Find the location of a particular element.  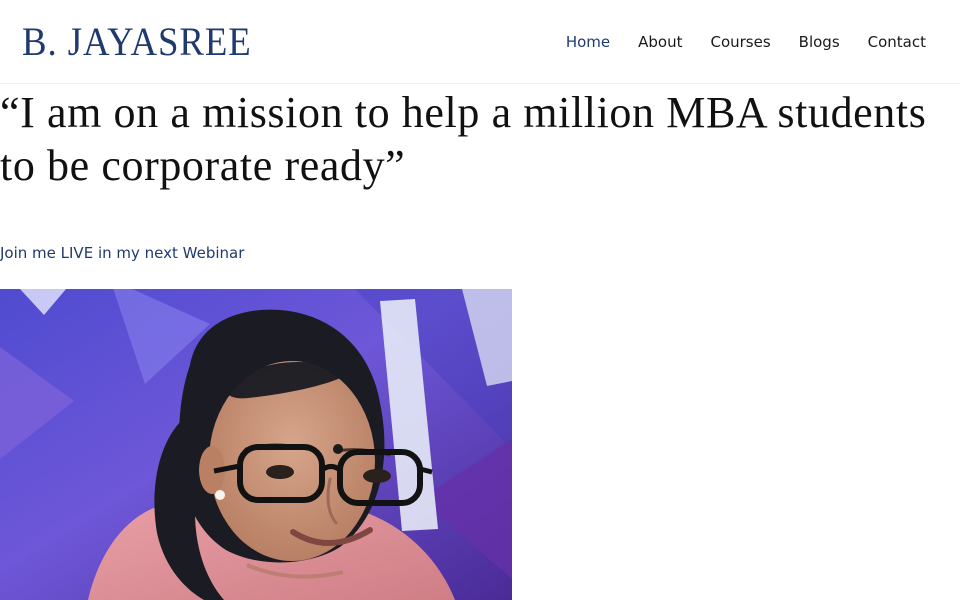

glasses-temple-shape is located at coordinates (426, 470).